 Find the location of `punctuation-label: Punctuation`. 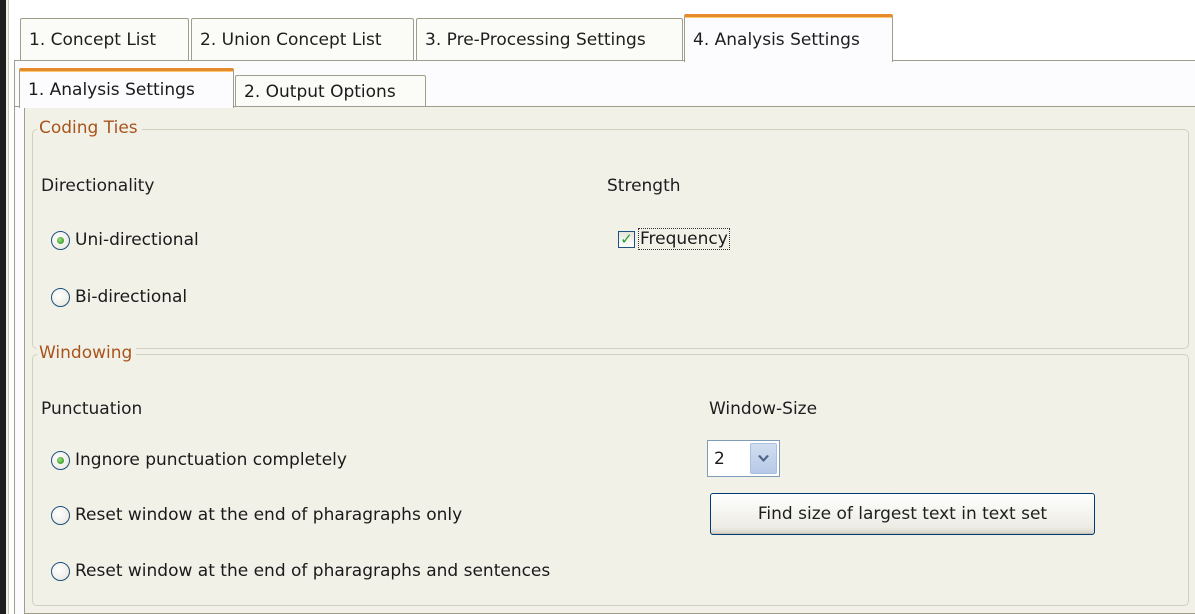

punctuation-label: Punctuation is located at coordinates (92, 409).